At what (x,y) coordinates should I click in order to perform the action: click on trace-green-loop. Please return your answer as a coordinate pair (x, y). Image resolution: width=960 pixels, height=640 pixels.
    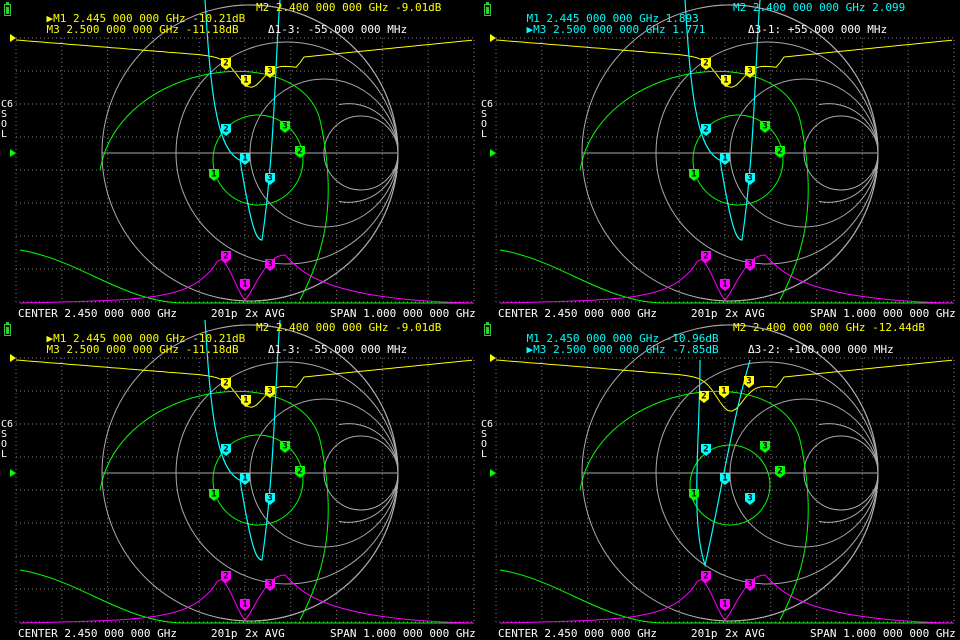
    Looking at the image, I should click on (730, 485).